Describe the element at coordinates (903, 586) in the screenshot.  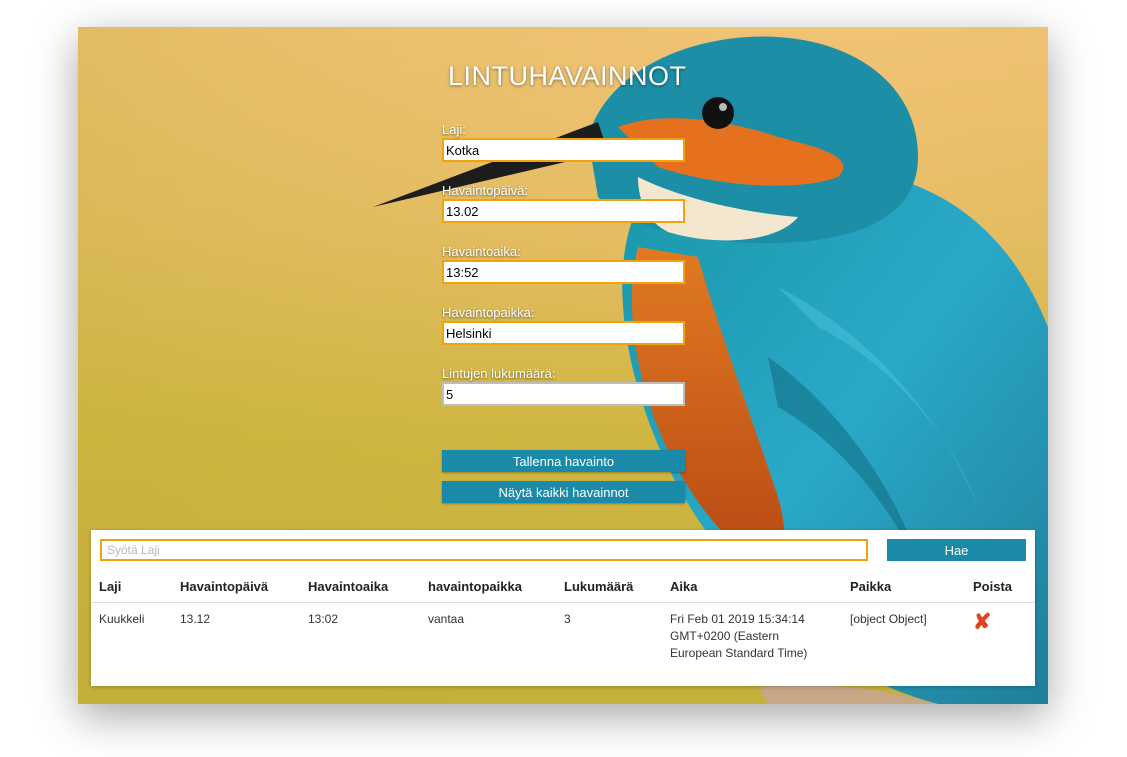
I see `column-header-location: Paikka` at that location.